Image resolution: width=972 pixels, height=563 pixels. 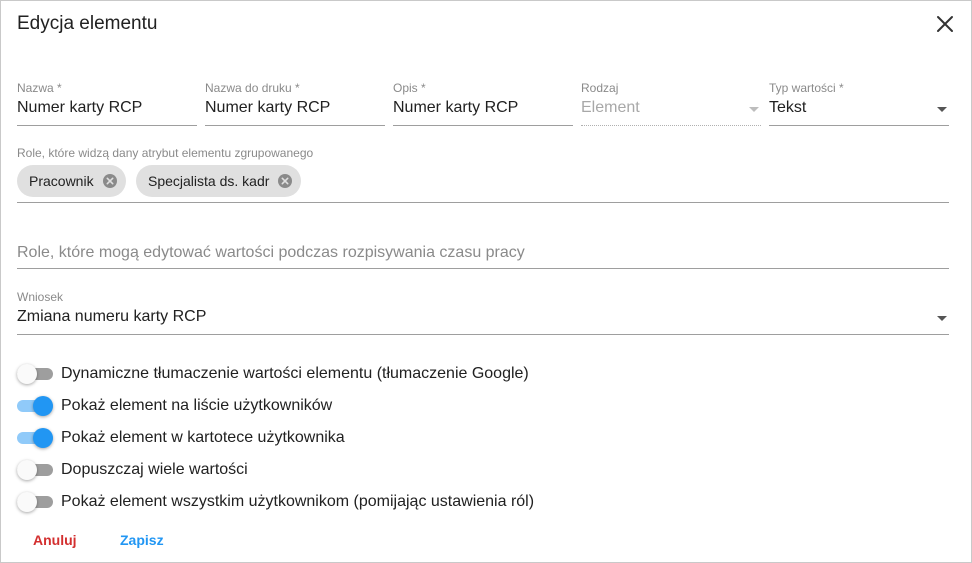 What do you see at coordinates (787, 108) in the screenshot?
I see `value-type-value: Tekst` at bounding box center [787, 108].